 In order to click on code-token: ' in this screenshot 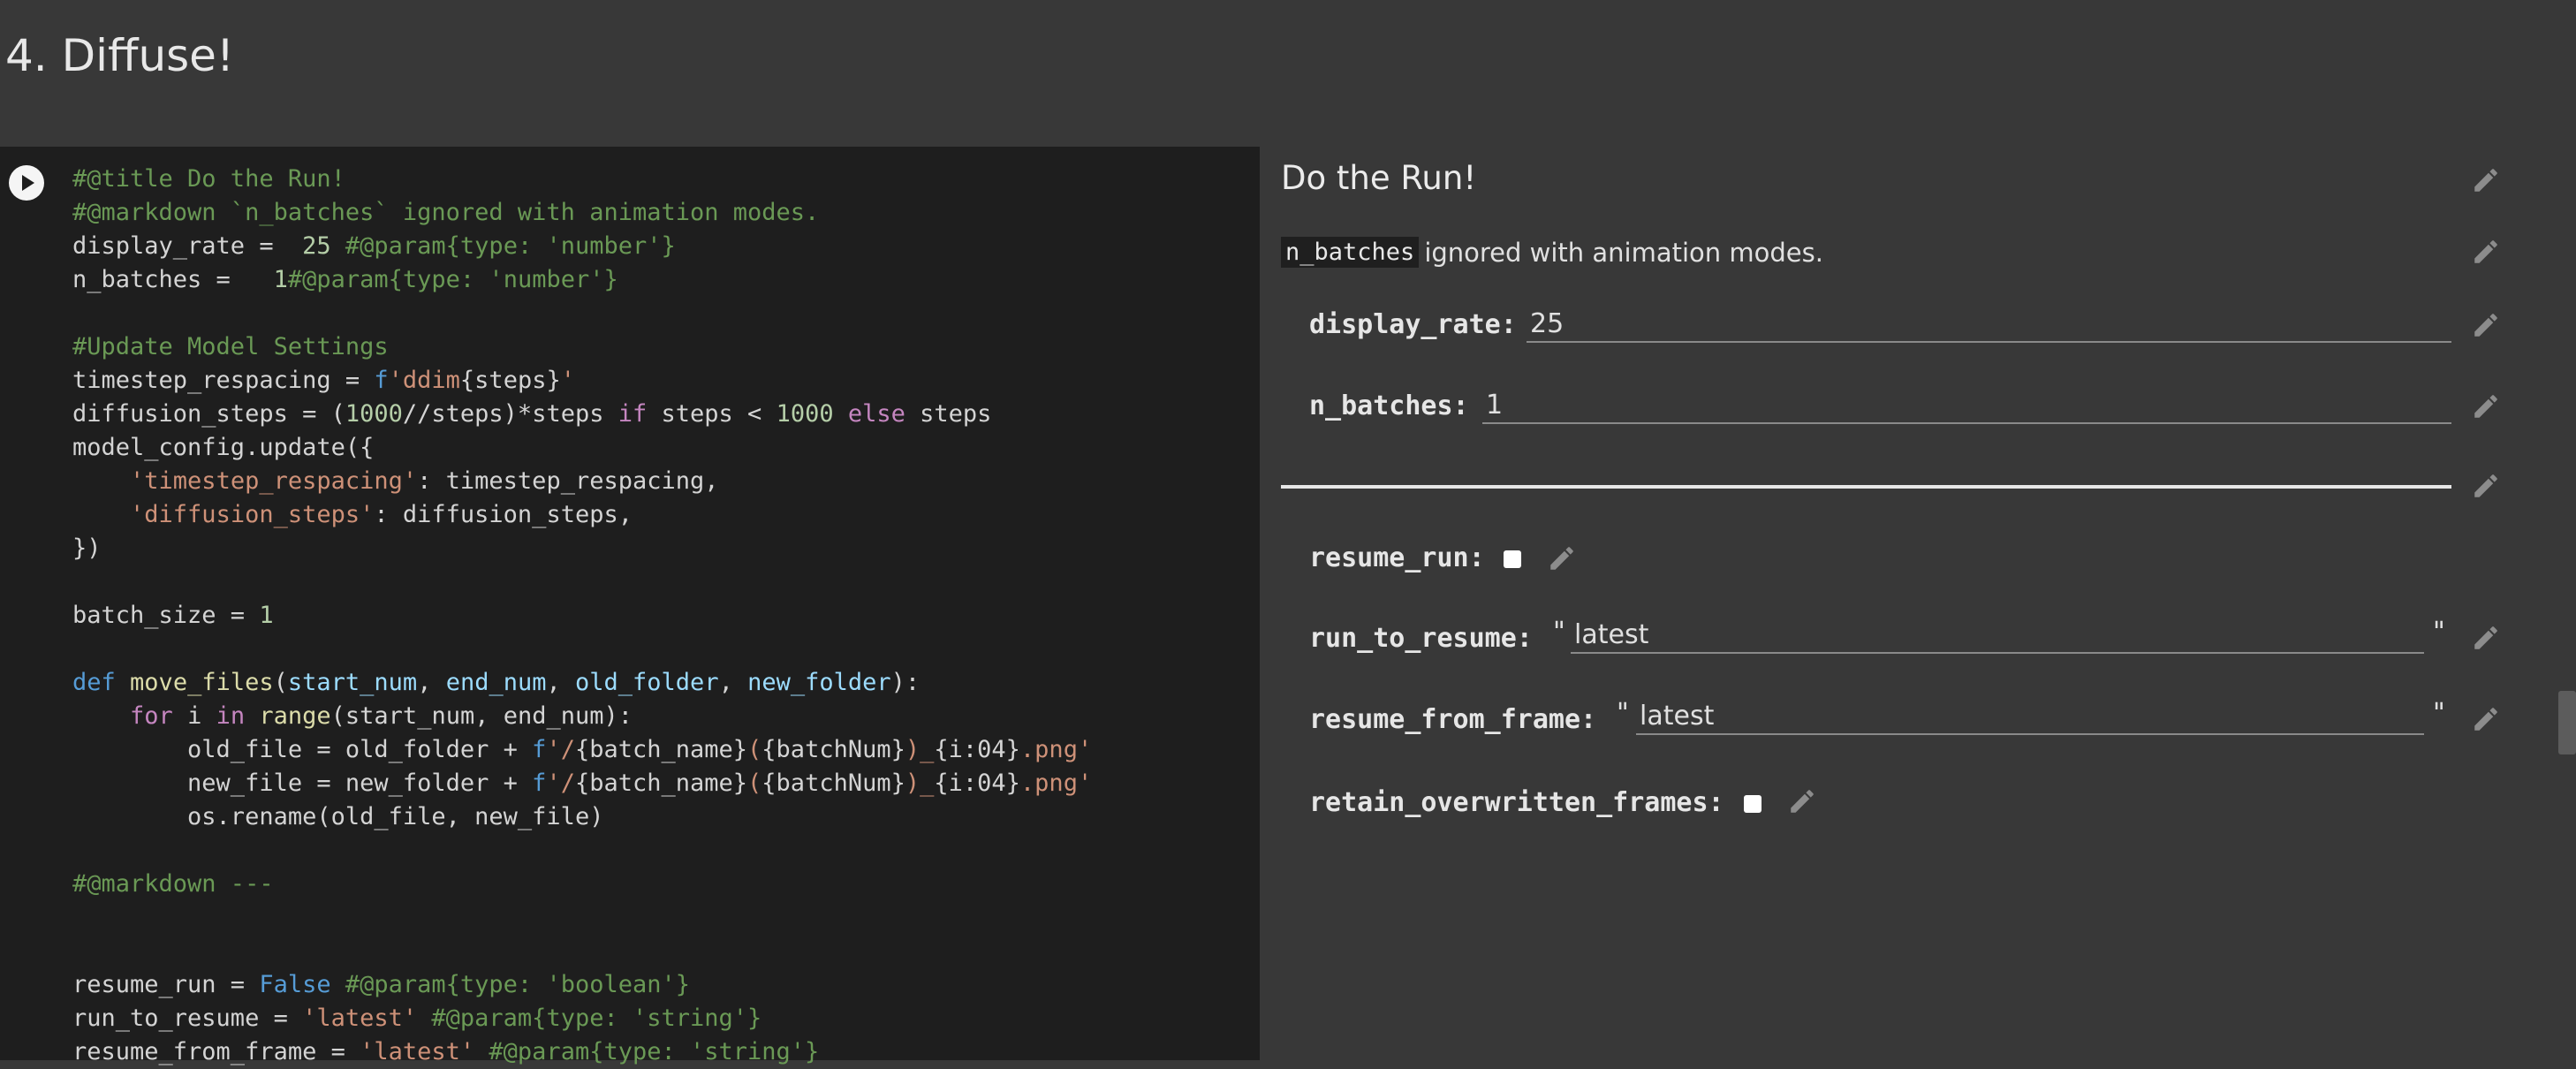, I will do `click(567, 380)`.